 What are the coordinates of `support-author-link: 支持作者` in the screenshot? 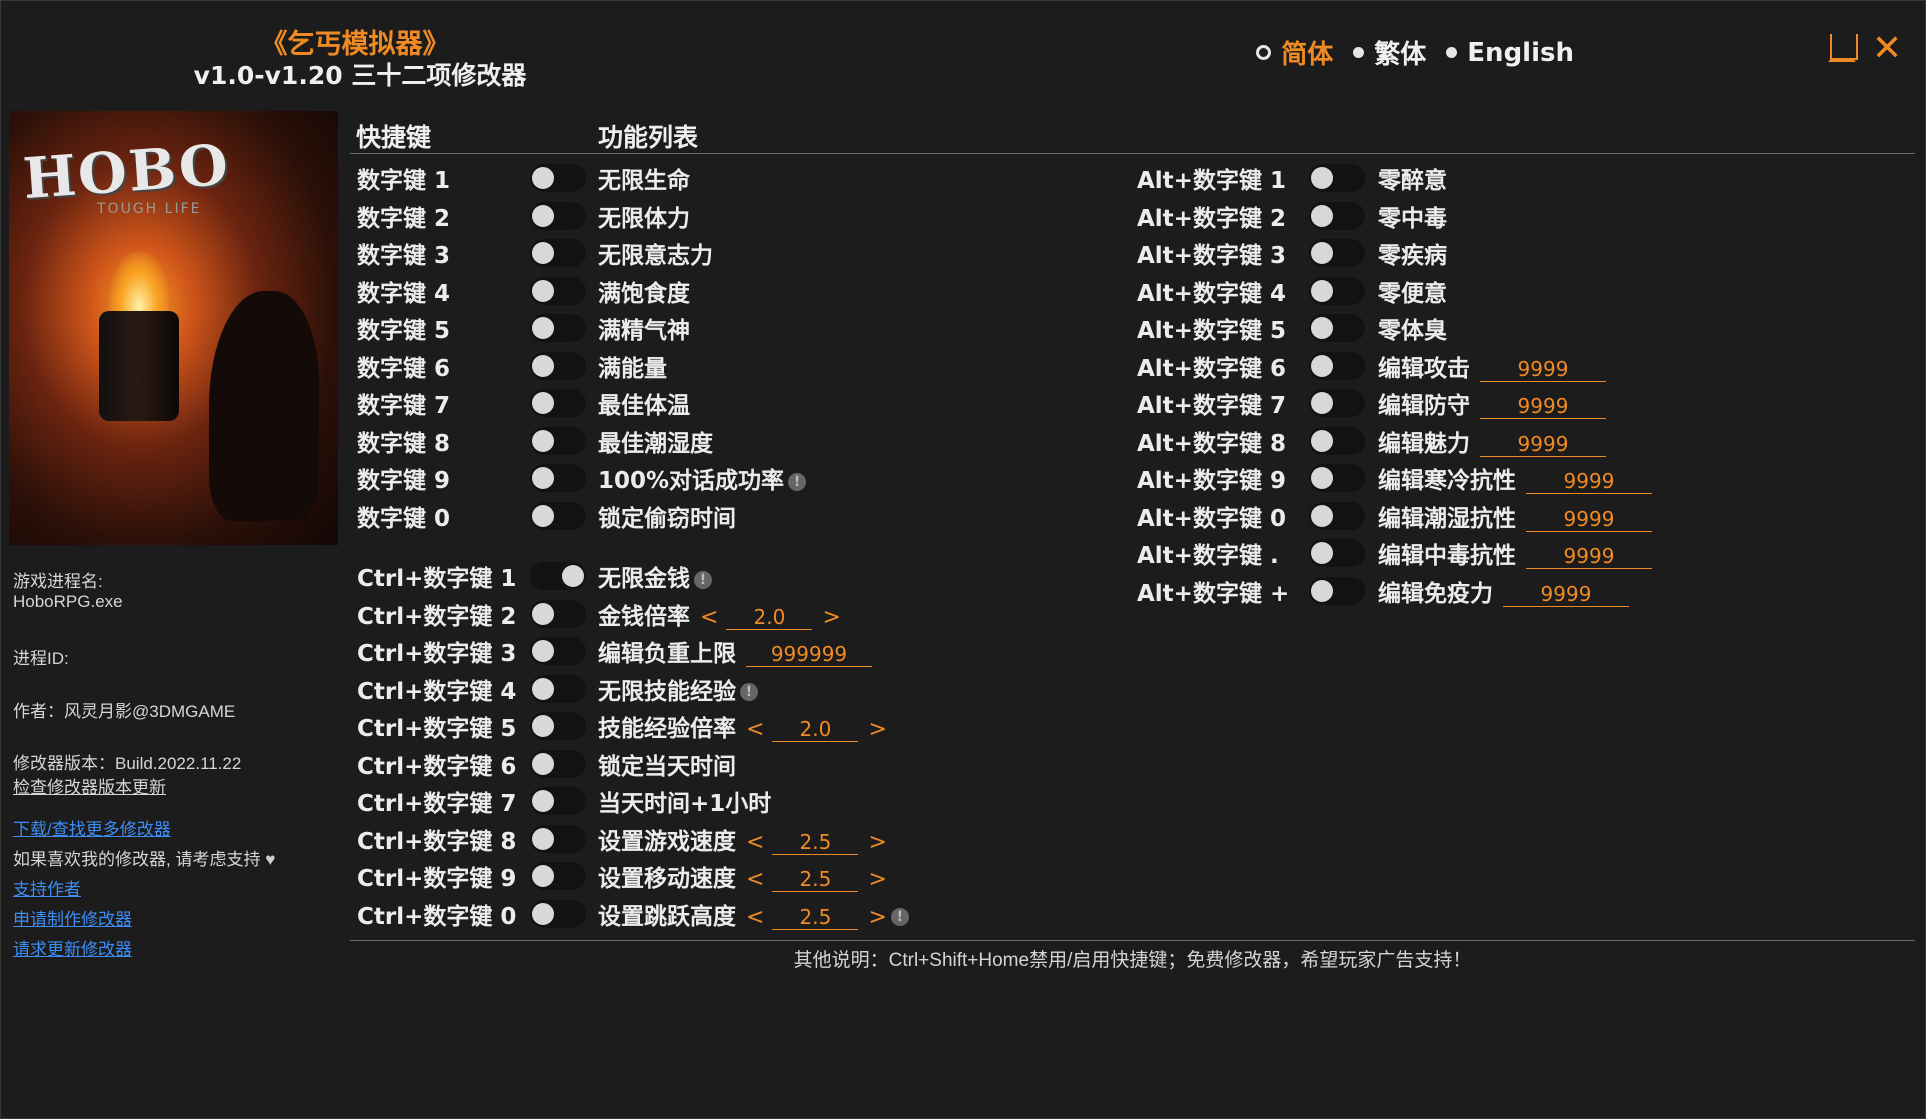 It's located at (47, 887).